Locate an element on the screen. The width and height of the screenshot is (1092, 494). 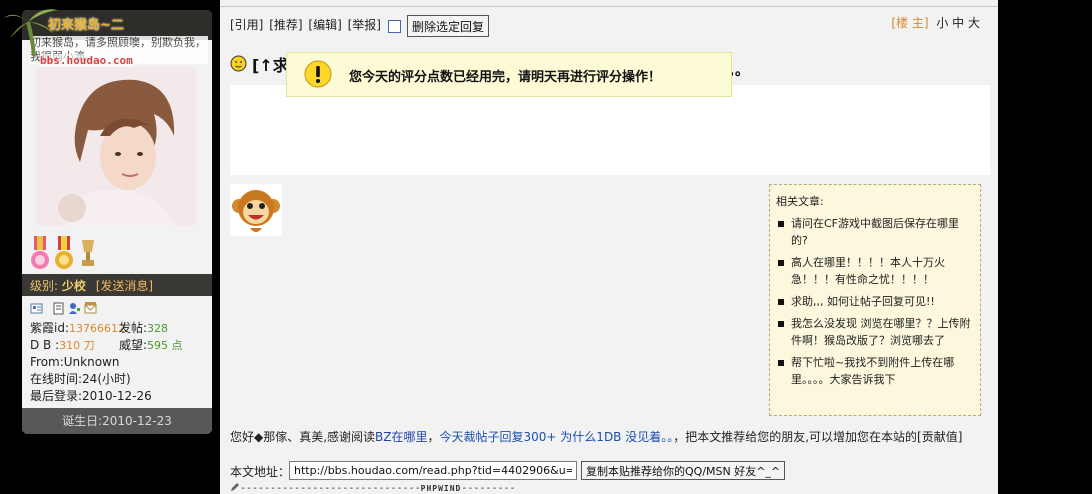
report-link: [举报] is located at coordinates (364, 25).